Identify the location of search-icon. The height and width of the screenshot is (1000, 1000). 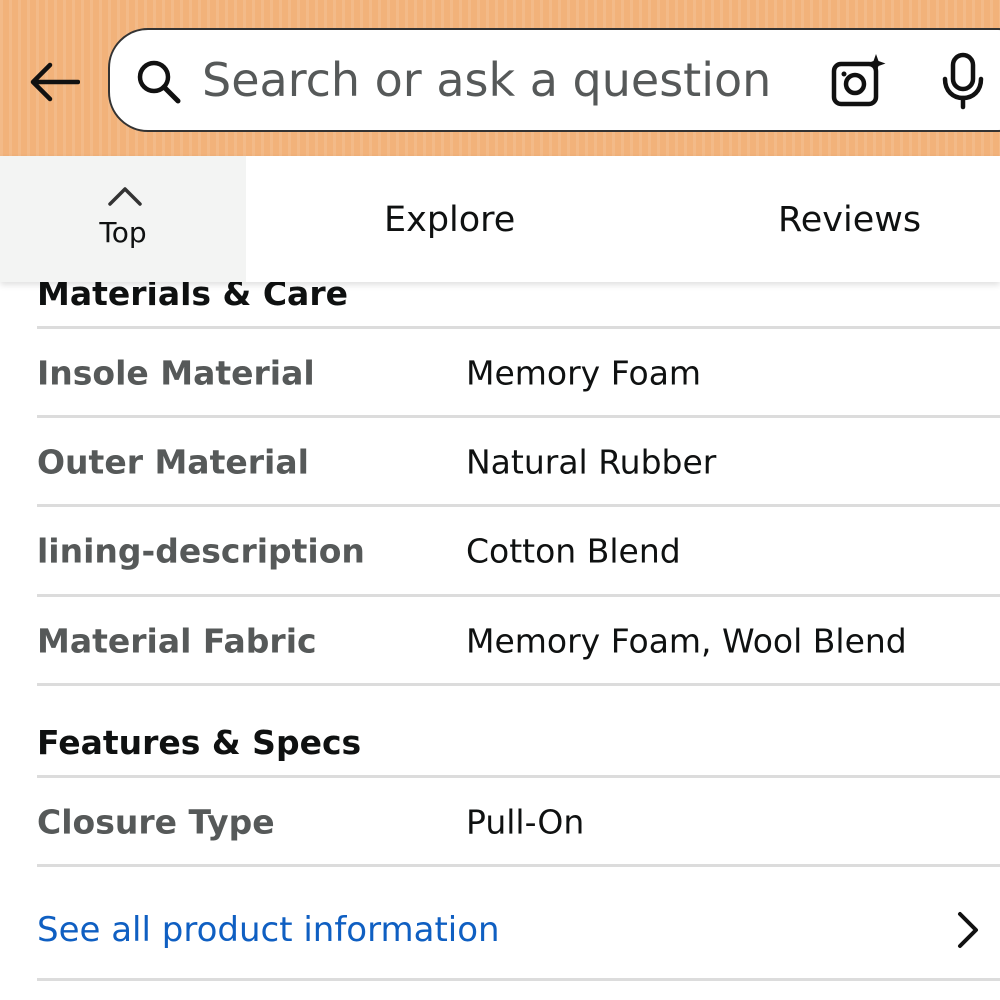
(159, 82).